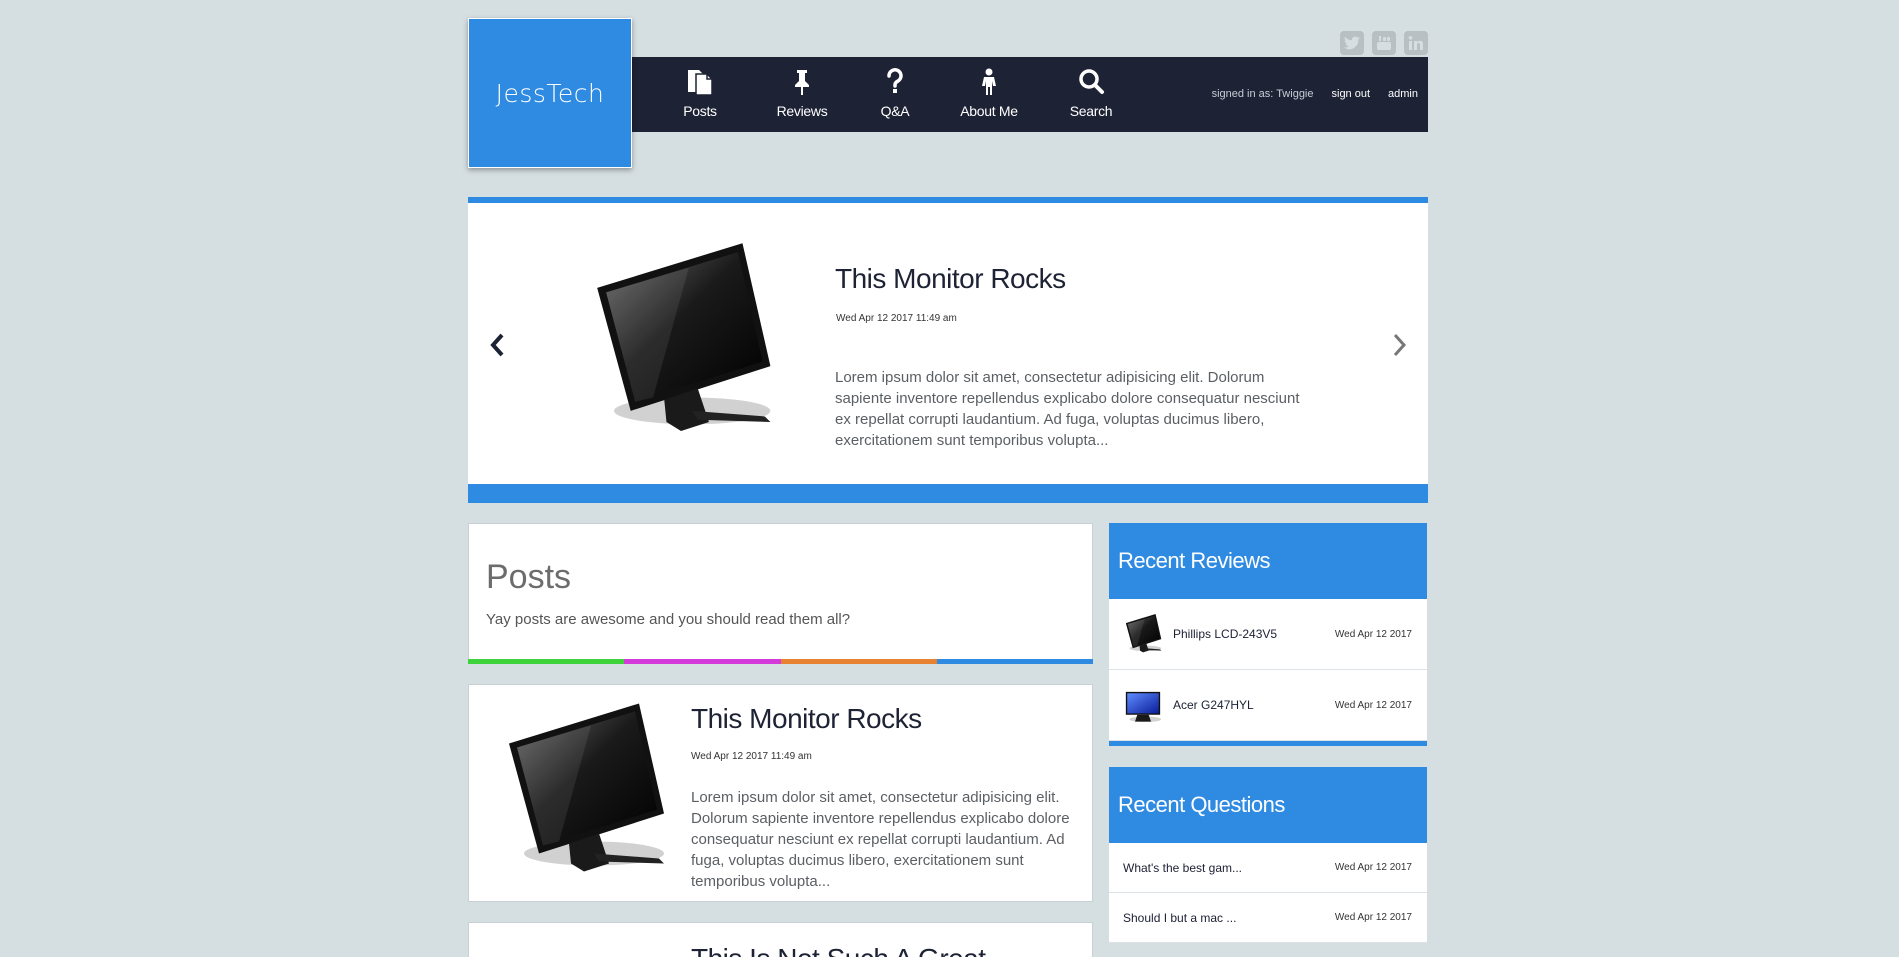 The width and height of the screenshot is (1899, 957). I want to click on nav-item-posts: Posts, so click(700, 94).